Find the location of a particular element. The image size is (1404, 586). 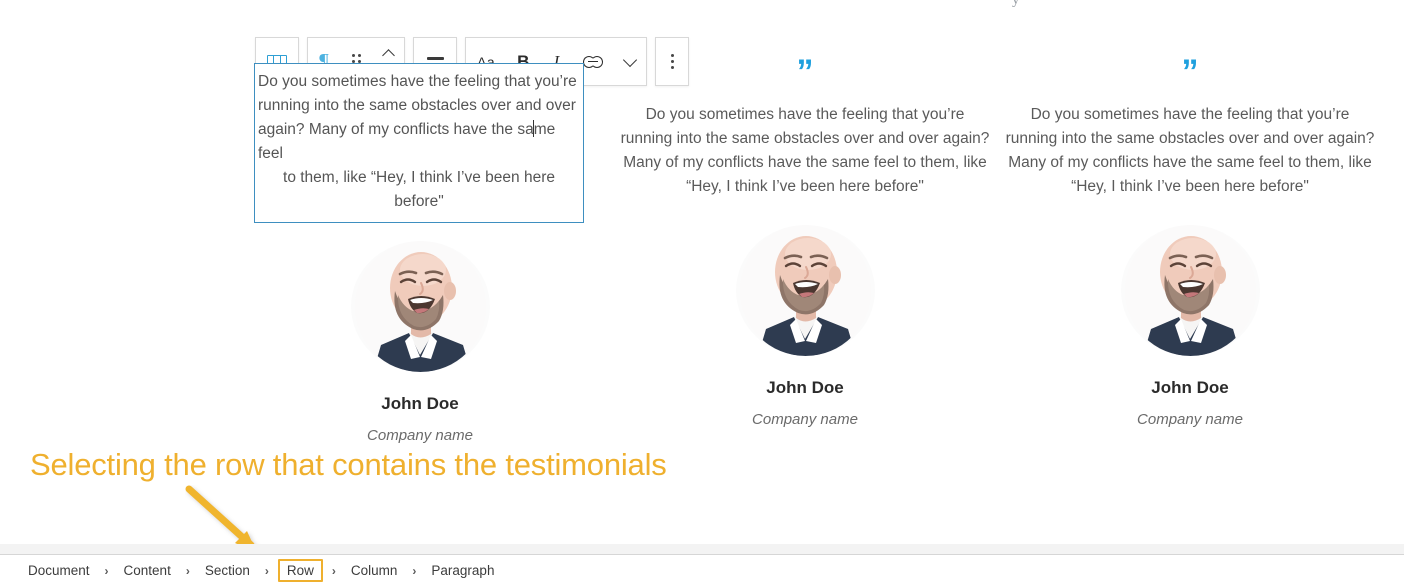

breadcrumb-item-section: Section is located at coordinates (227, 570).